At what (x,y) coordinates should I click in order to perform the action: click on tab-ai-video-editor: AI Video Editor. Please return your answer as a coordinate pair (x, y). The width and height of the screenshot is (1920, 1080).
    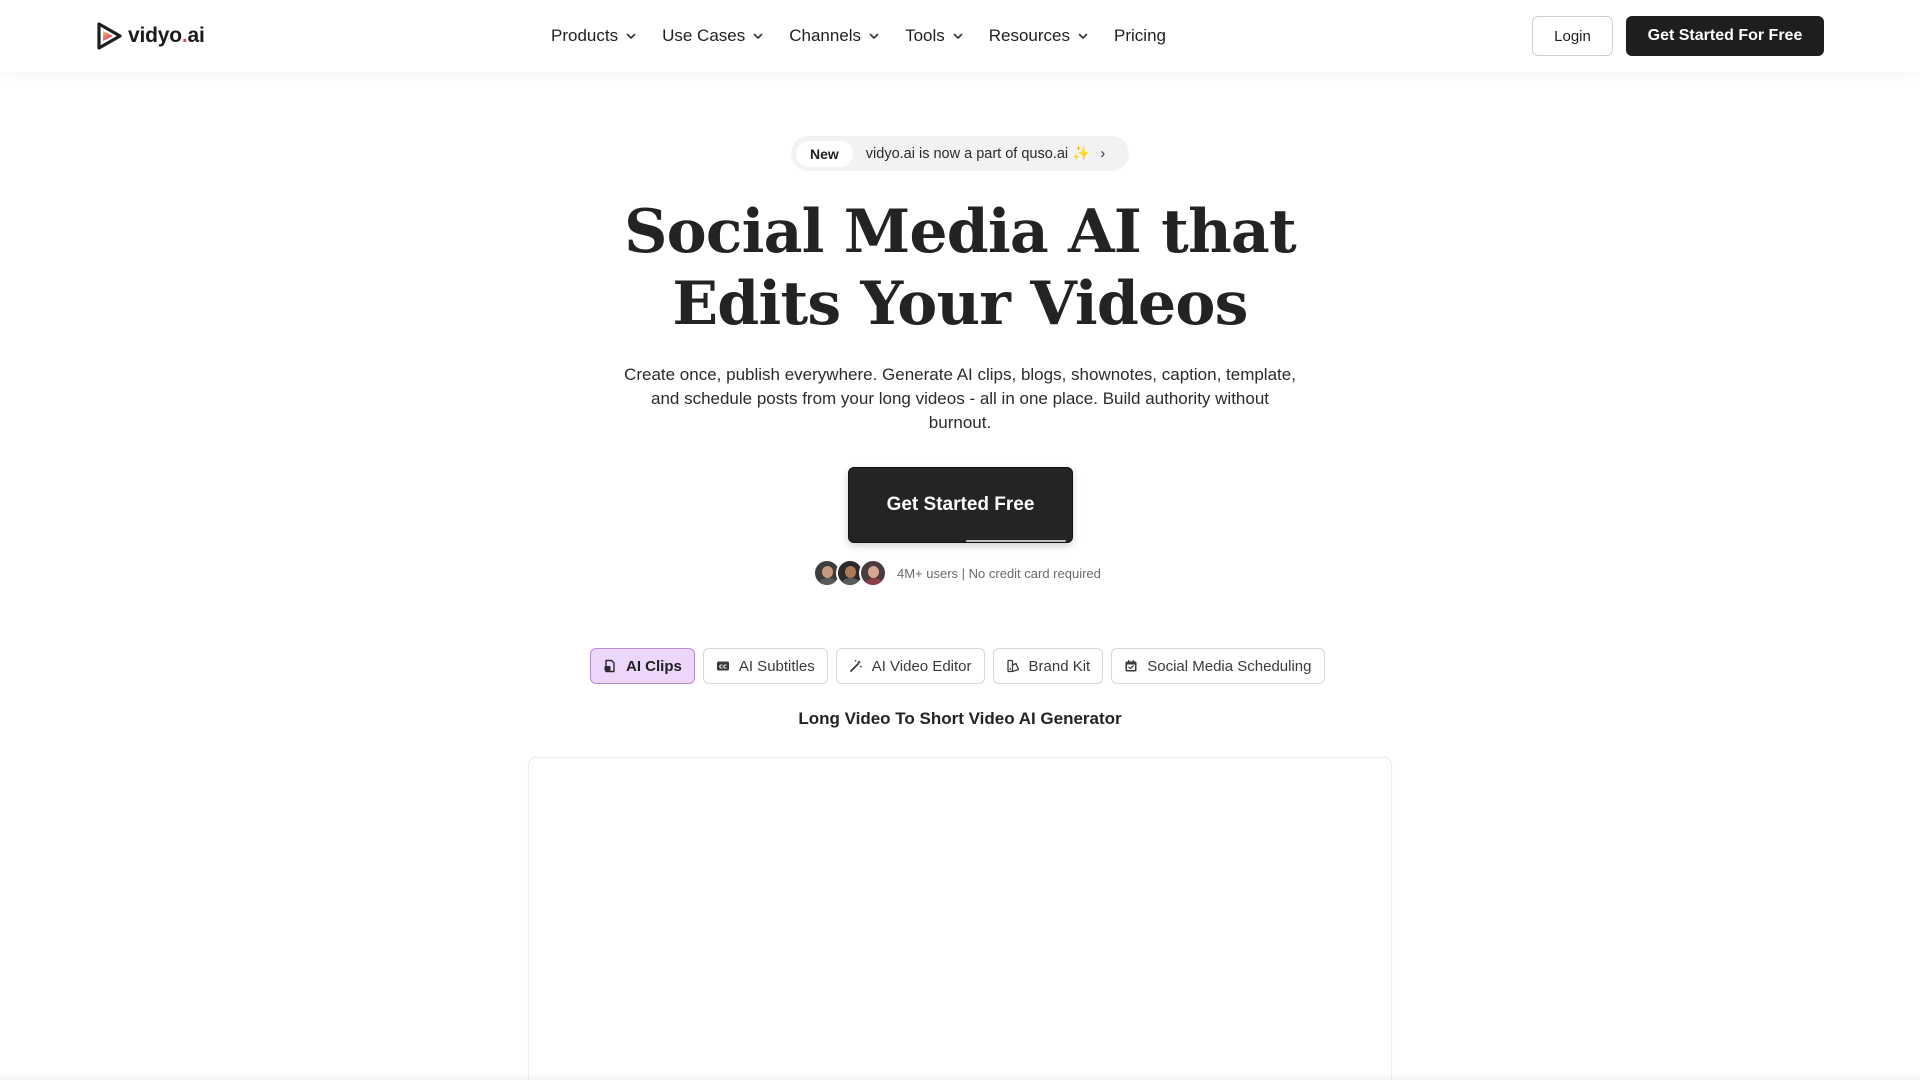
    Looking at the image, I should click on (910, 666).